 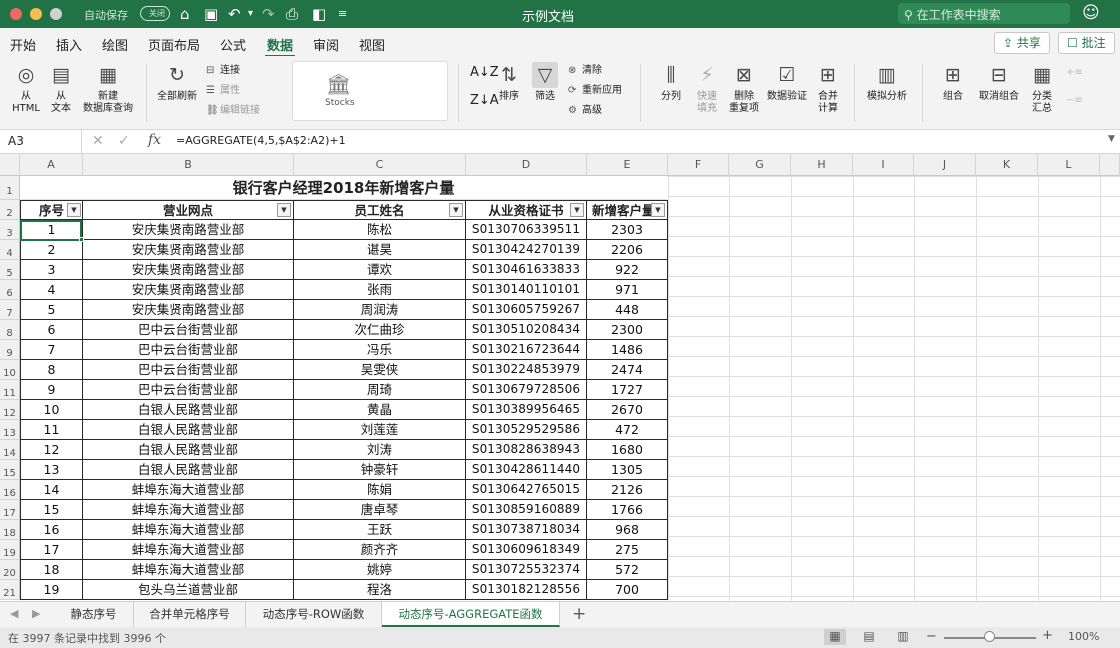 I want to click on row-header: 3, so click(x=10, y=230).